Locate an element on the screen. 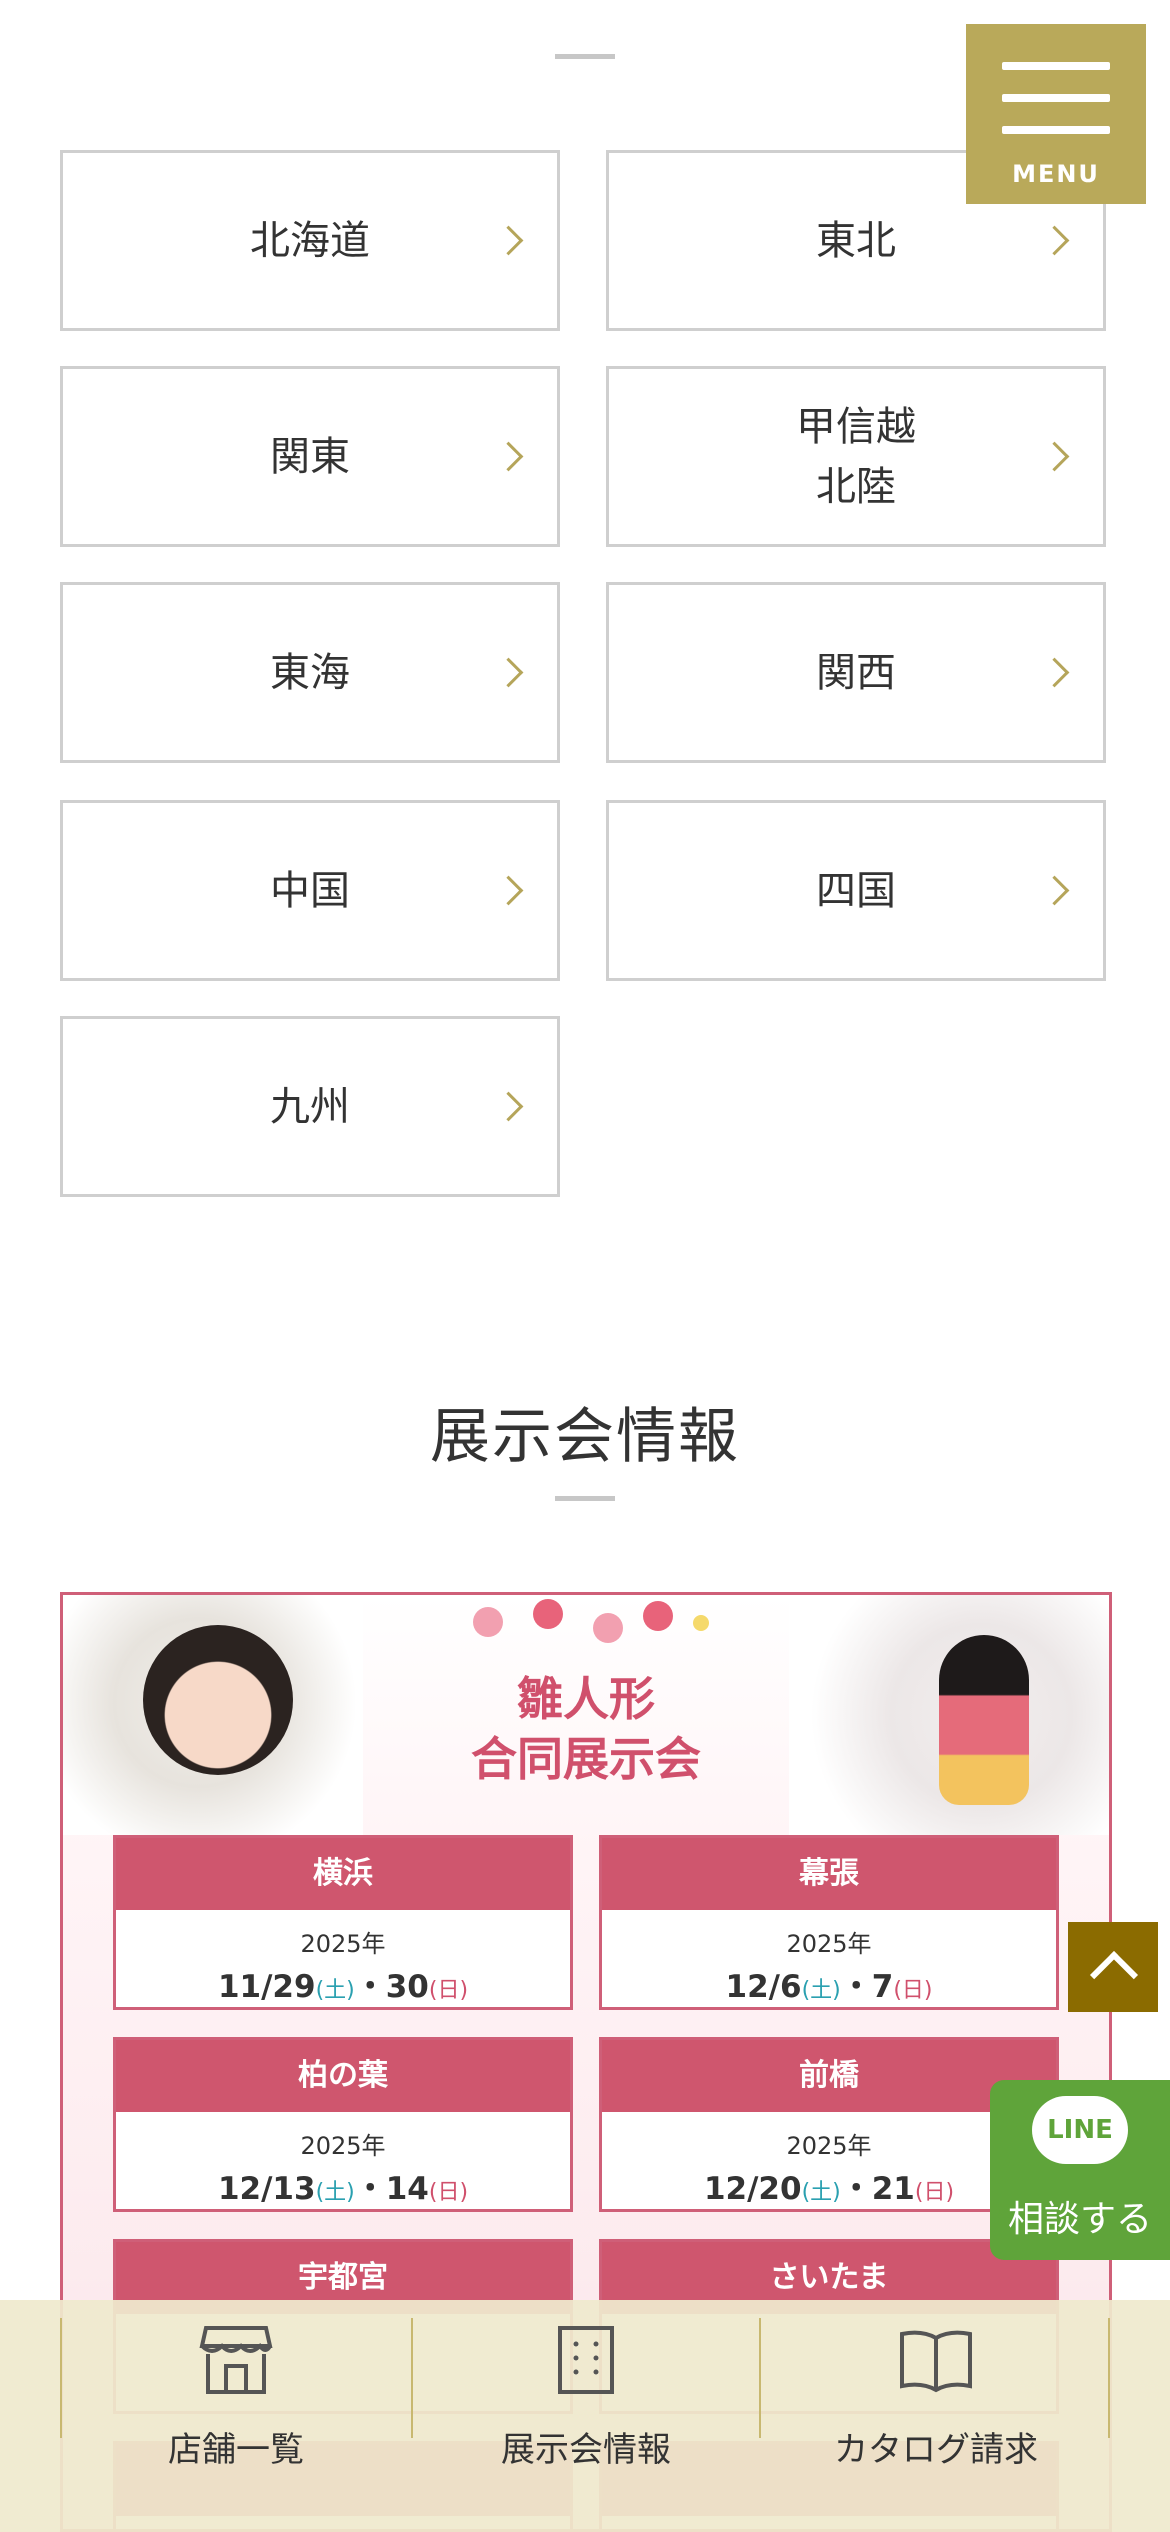 The height and width of the screenshot is (2532, 1170). hamburger-icon is located at coordinates (1056, 66).